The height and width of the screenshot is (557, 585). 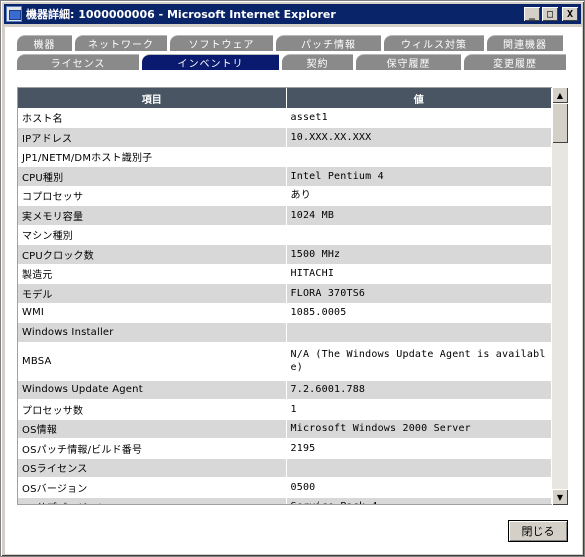 I want to click on row-item-value: 0500, so click(x=419, y=487).